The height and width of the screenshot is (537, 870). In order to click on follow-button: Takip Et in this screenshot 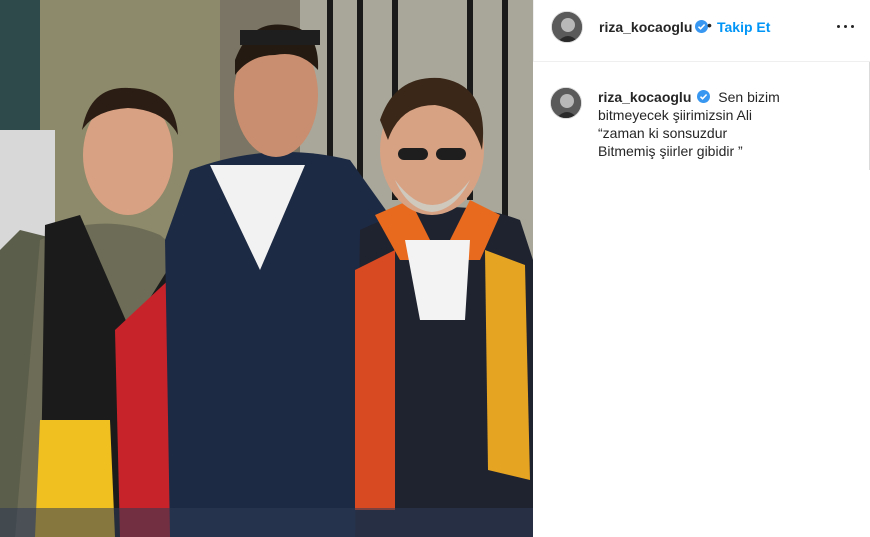, I will do `click(743, 27)`.